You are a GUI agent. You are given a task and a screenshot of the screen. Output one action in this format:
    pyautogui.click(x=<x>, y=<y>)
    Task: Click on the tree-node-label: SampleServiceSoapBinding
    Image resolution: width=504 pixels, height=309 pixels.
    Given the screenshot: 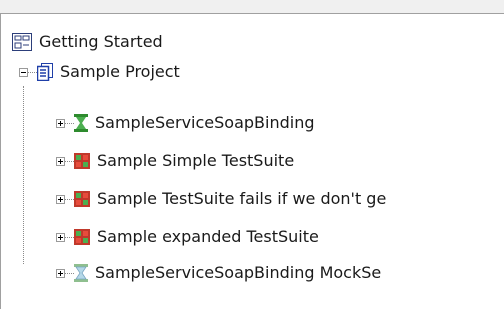 What is the action you would take?
    pyautogui.click(x=205, y=122)
    